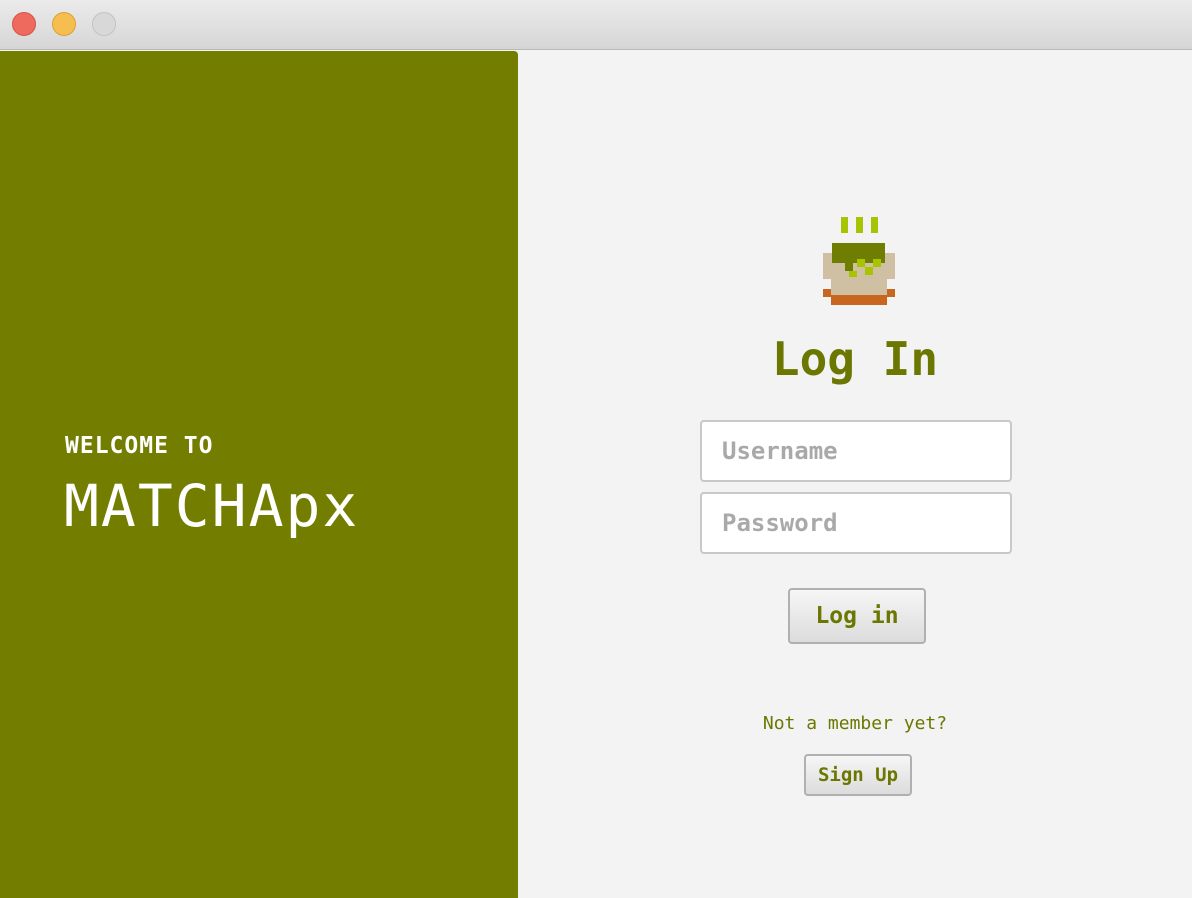 This screenshot has height=898, width=1192. I want to click on login-button: Log in, so click(857, 616).